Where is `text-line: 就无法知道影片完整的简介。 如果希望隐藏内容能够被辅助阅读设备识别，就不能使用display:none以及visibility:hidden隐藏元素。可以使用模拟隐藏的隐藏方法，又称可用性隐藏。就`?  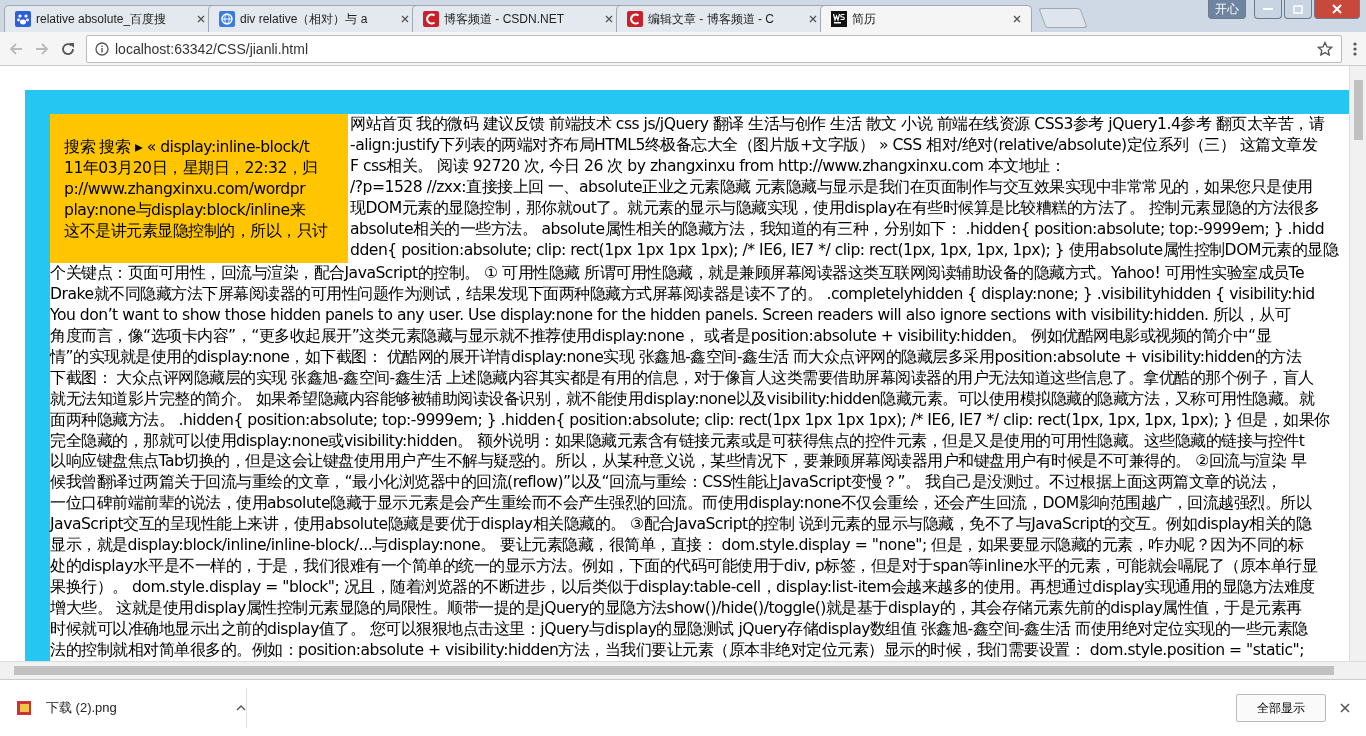 text-line: 就无法知道影片完整的简介。 如果希望隐藏内容能够被辅助阅读设备识别，就不能使用display:none以及visibility:hidden隐藏元素。可以使用模拟隐藏的隐藏方法，又称可用性隐藏。就 is located at coordinates (683, 399).